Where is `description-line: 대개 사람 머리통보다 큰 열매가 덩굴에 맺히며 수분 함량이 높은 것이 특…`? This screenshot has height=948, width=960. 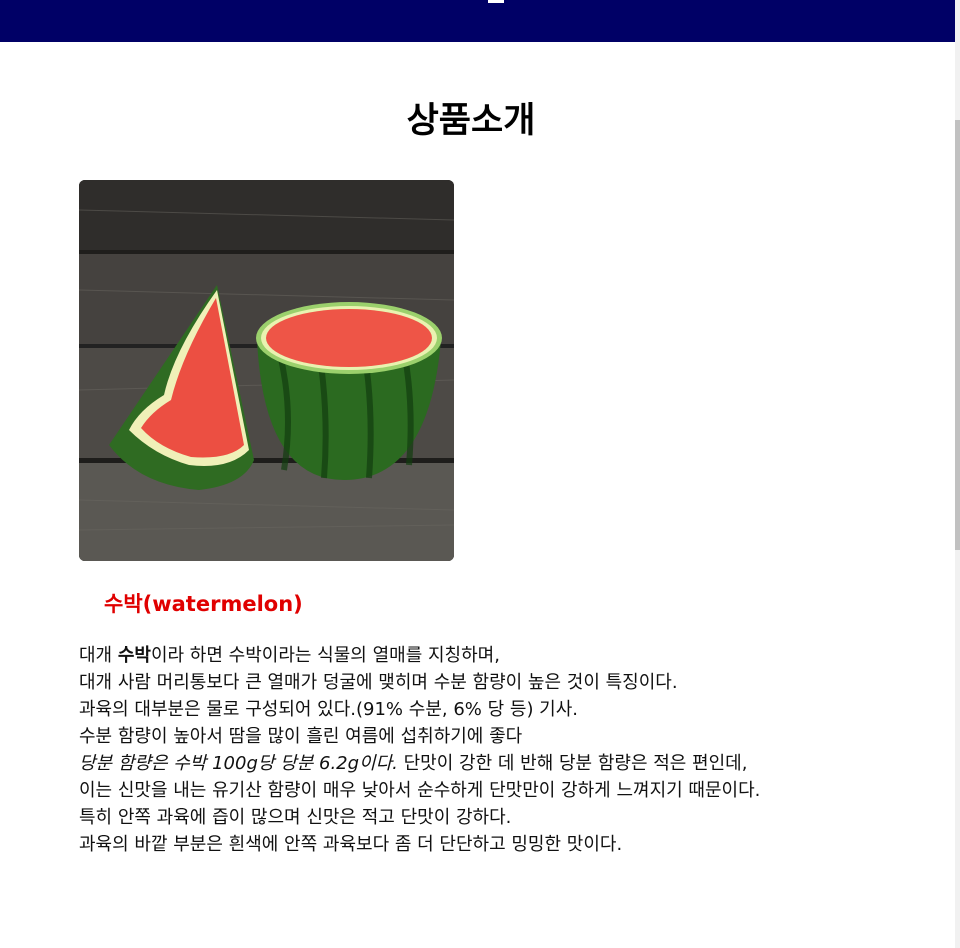
description-line: 대개 사람 머리통보다 큰 열매가 덩굴에 맺히며 수분 함량이 높은 것이 특… is located at coordinates (378, 682).